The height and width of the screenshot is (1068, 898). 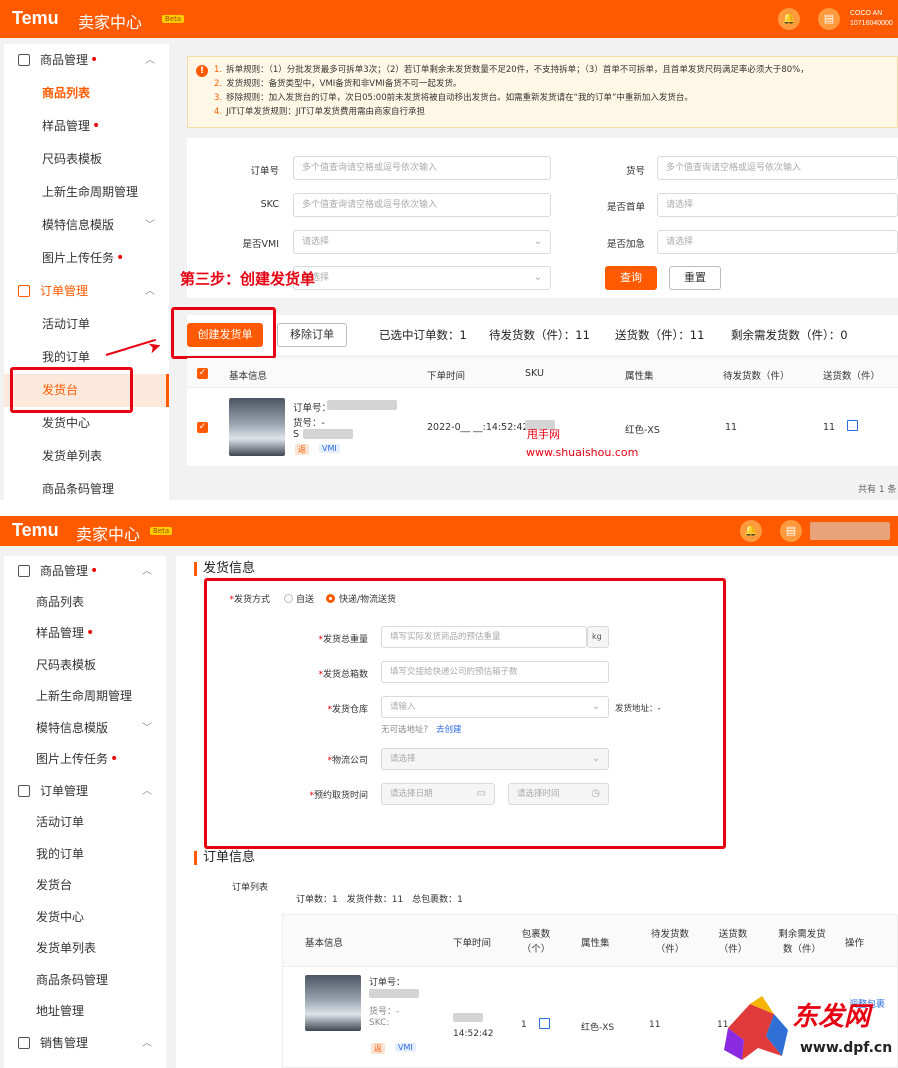 What do you see at coordinates (85, 1043) in the screenshot?
I see `sidebar-group-sales: 销售管理 ︿` at bounding box center [85, 1043].